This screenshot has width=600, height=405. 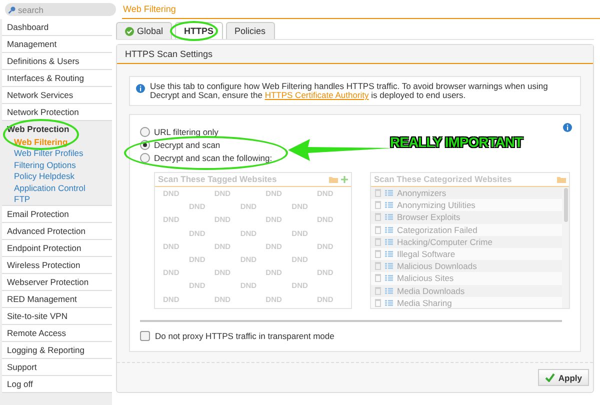 I want to click on sidebar-subitem: Application Control, so click(x=59, y=188).